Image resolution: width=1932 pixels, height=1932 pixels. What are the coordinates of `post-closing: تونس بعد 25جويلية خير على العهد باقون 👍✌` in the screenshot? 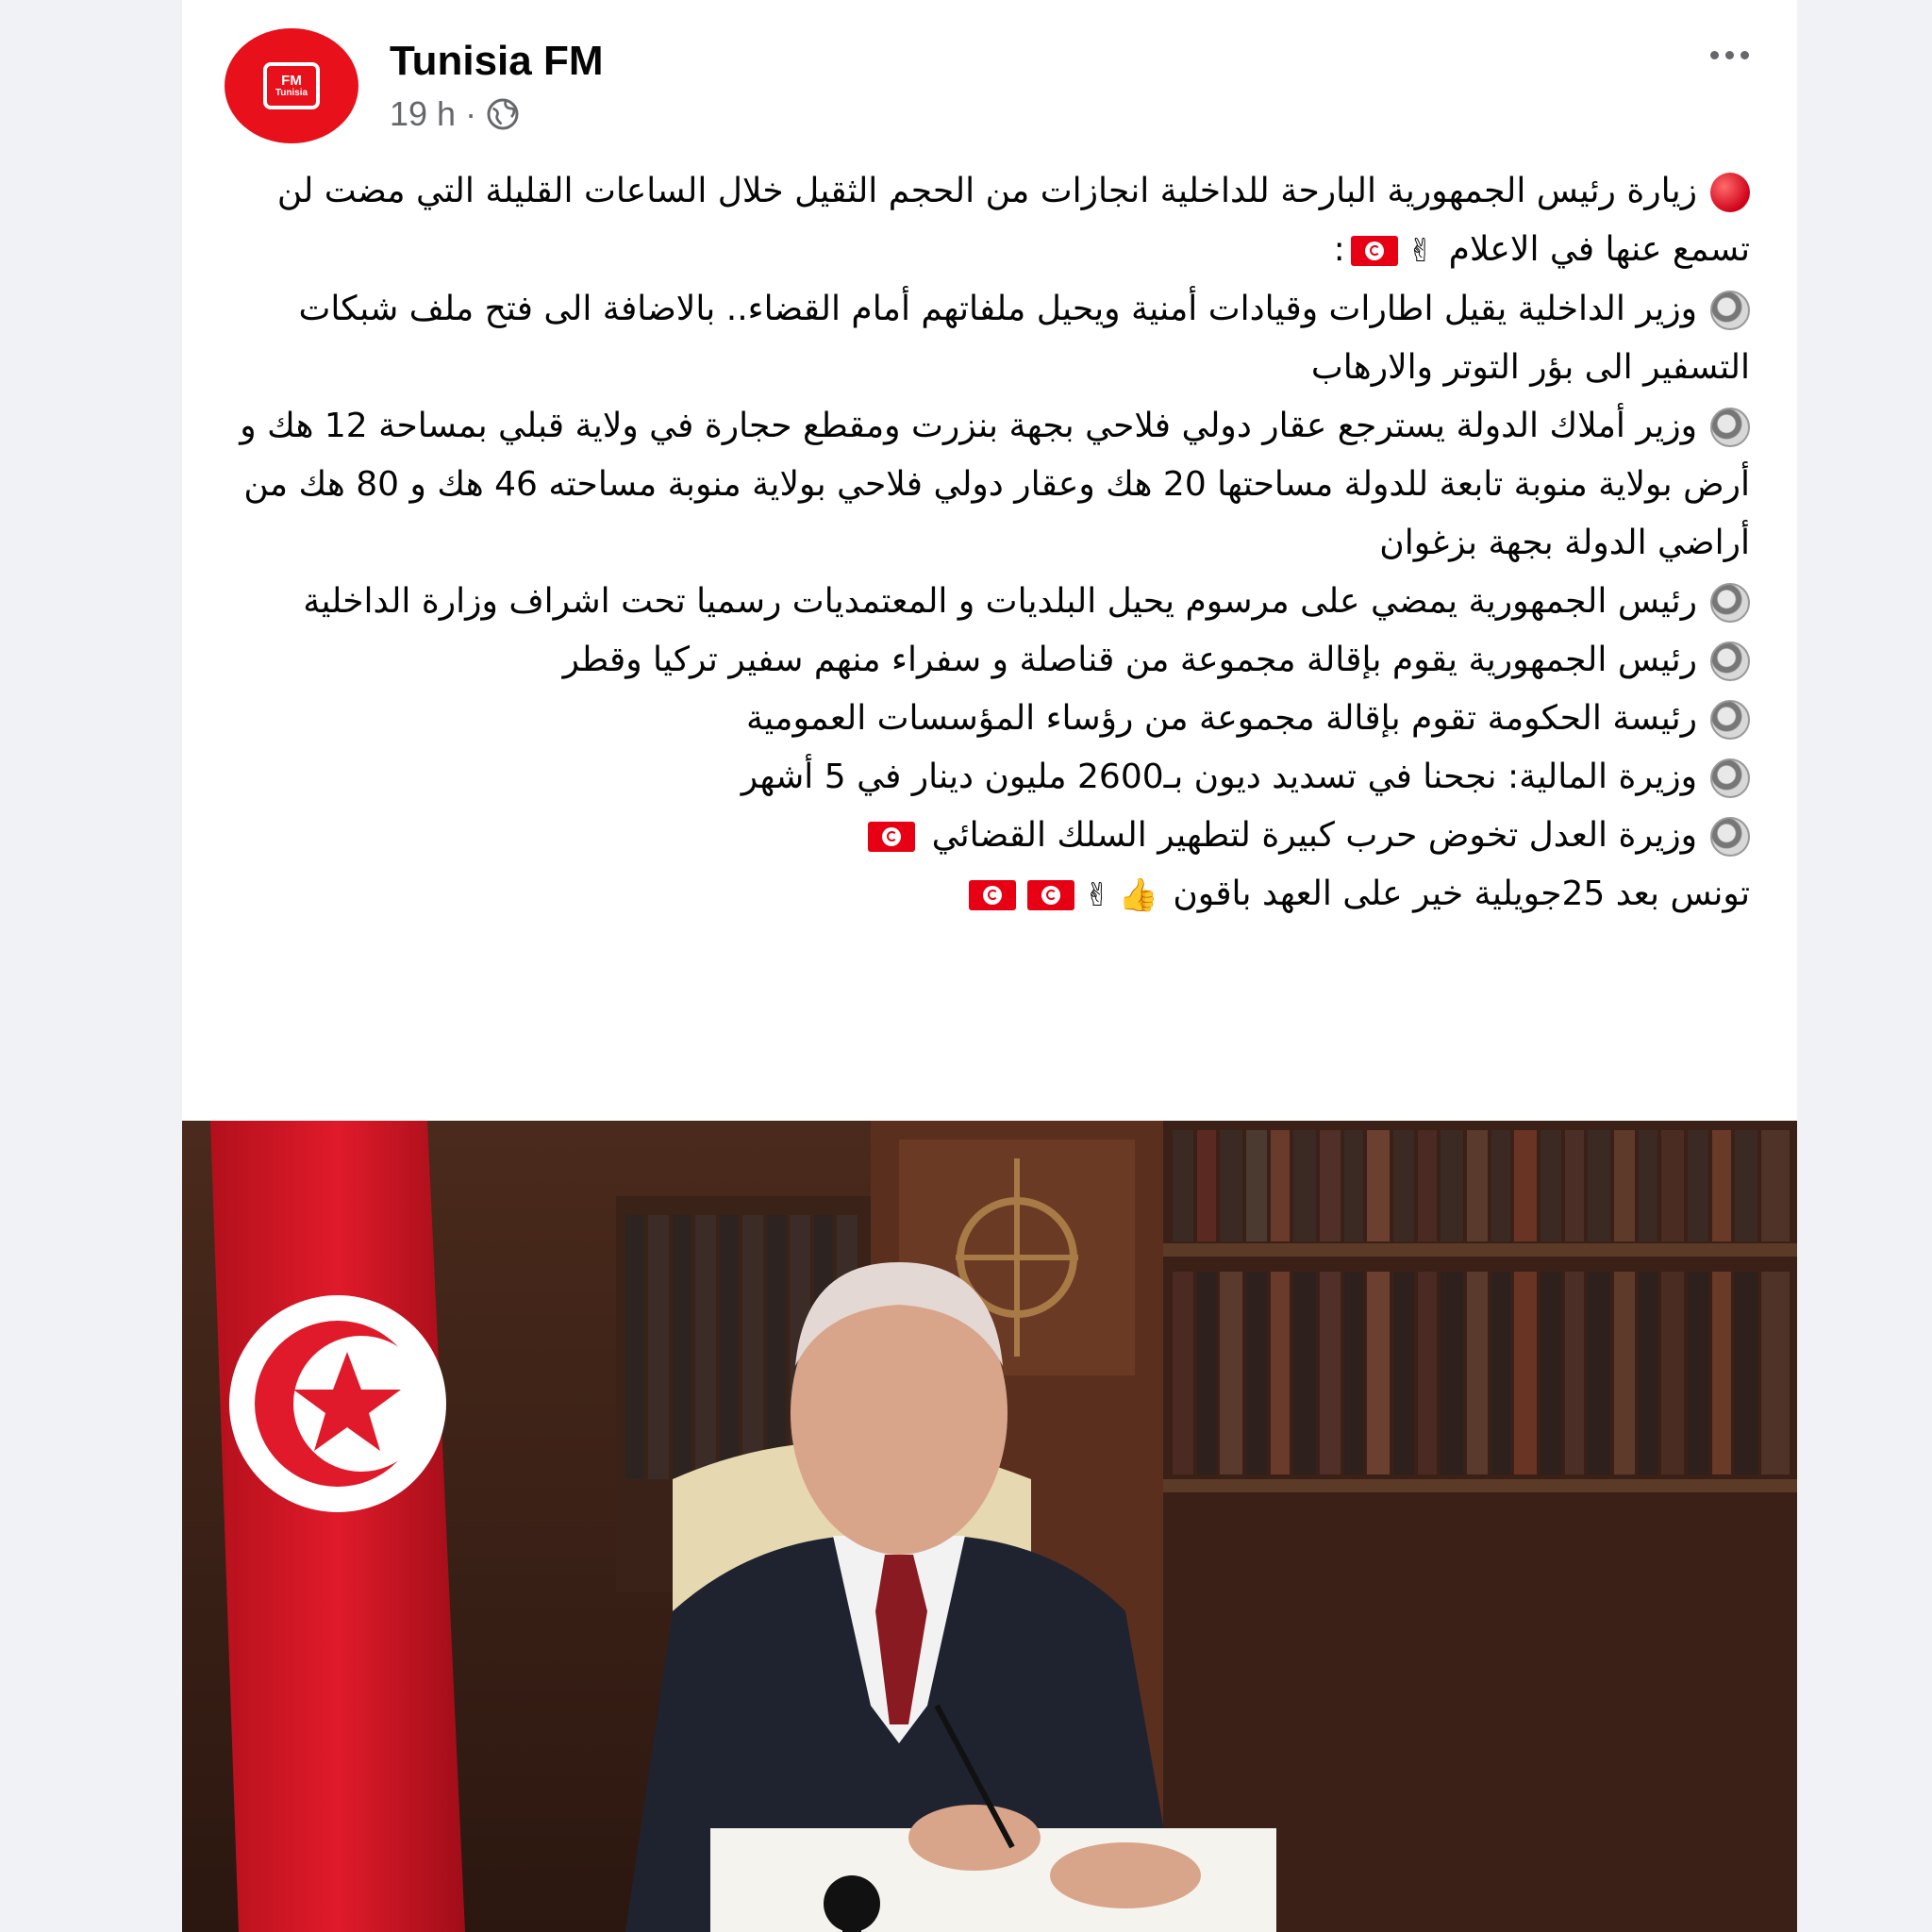 It's located at (989, 894).